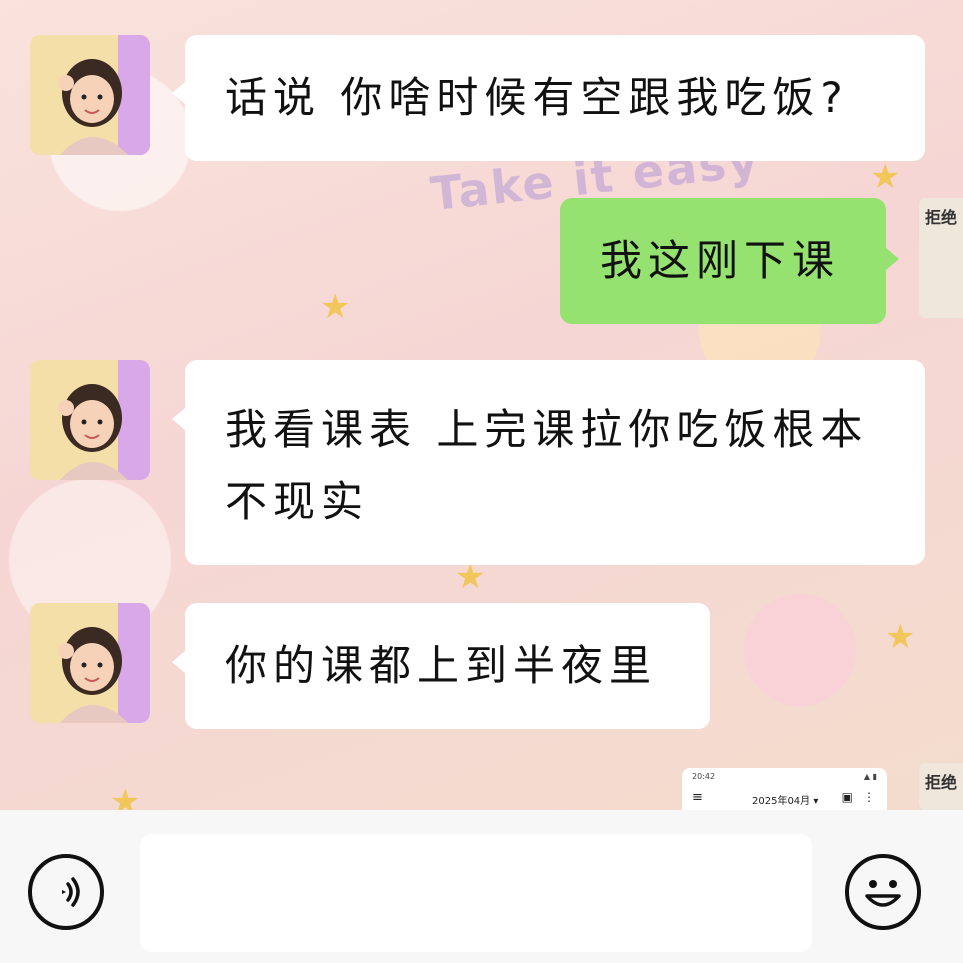 This screenshot has width=963, height=963. I want to click on message-bubble-sent: 我这刚下课, so click(723, 261).